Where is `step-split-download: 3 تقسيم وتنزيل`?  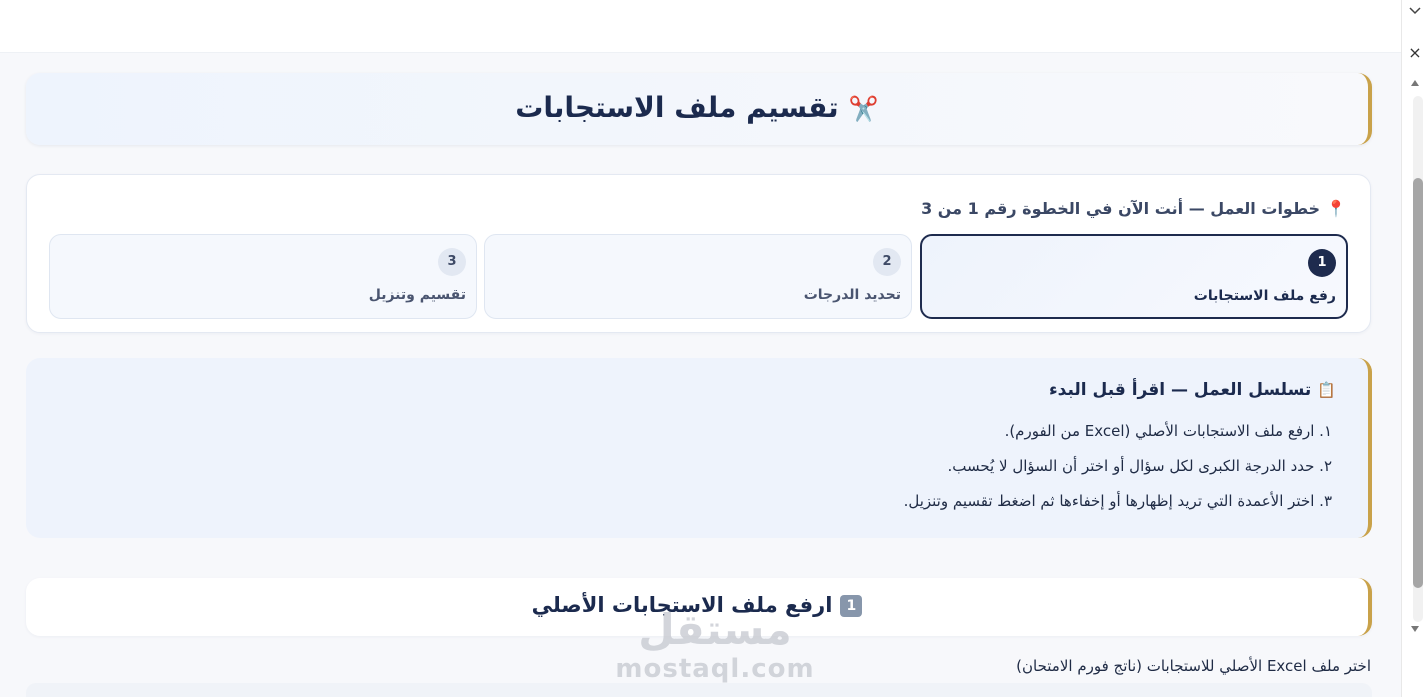
step-split-download: 3 تقسيم وتنزيل is located at coordinates (263, 276).